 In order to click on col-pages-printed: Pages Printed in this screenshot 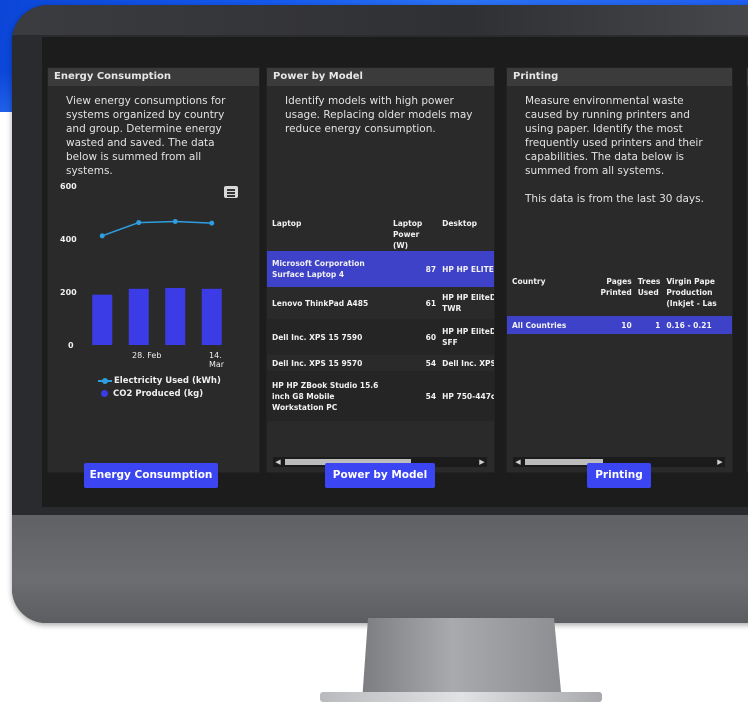, I will do `click(613, 296)`.